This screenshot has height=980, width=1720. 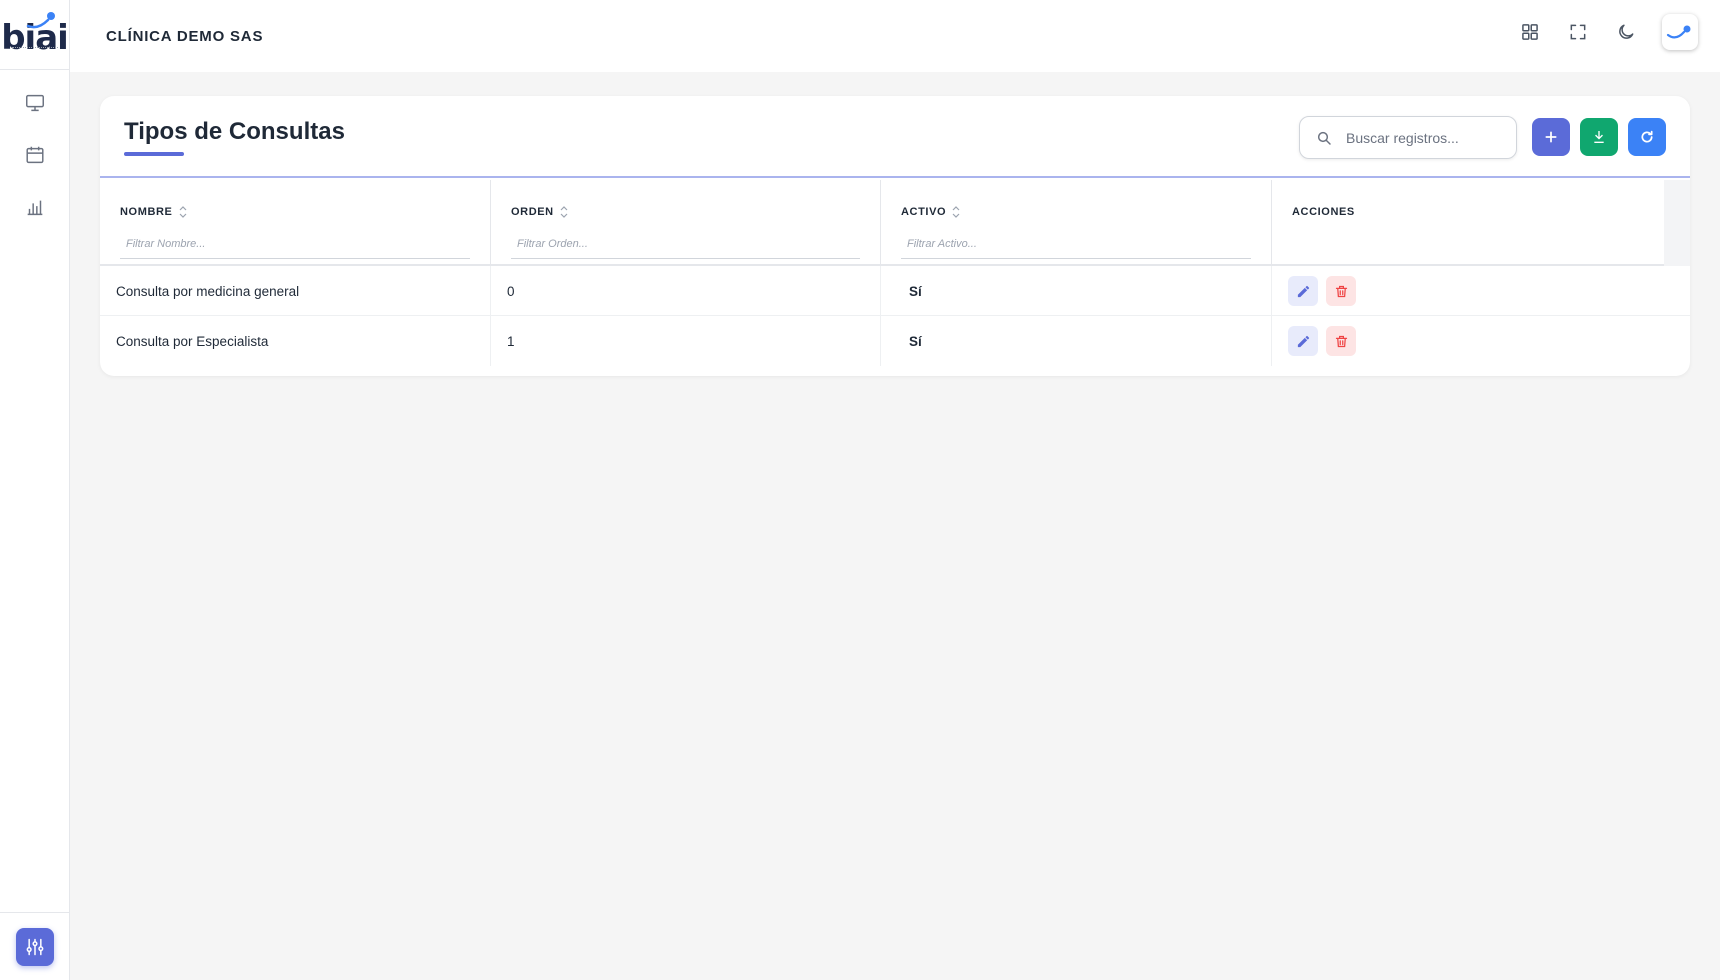 I want to click on cell-orden: 1, so click(x=686, y=341).